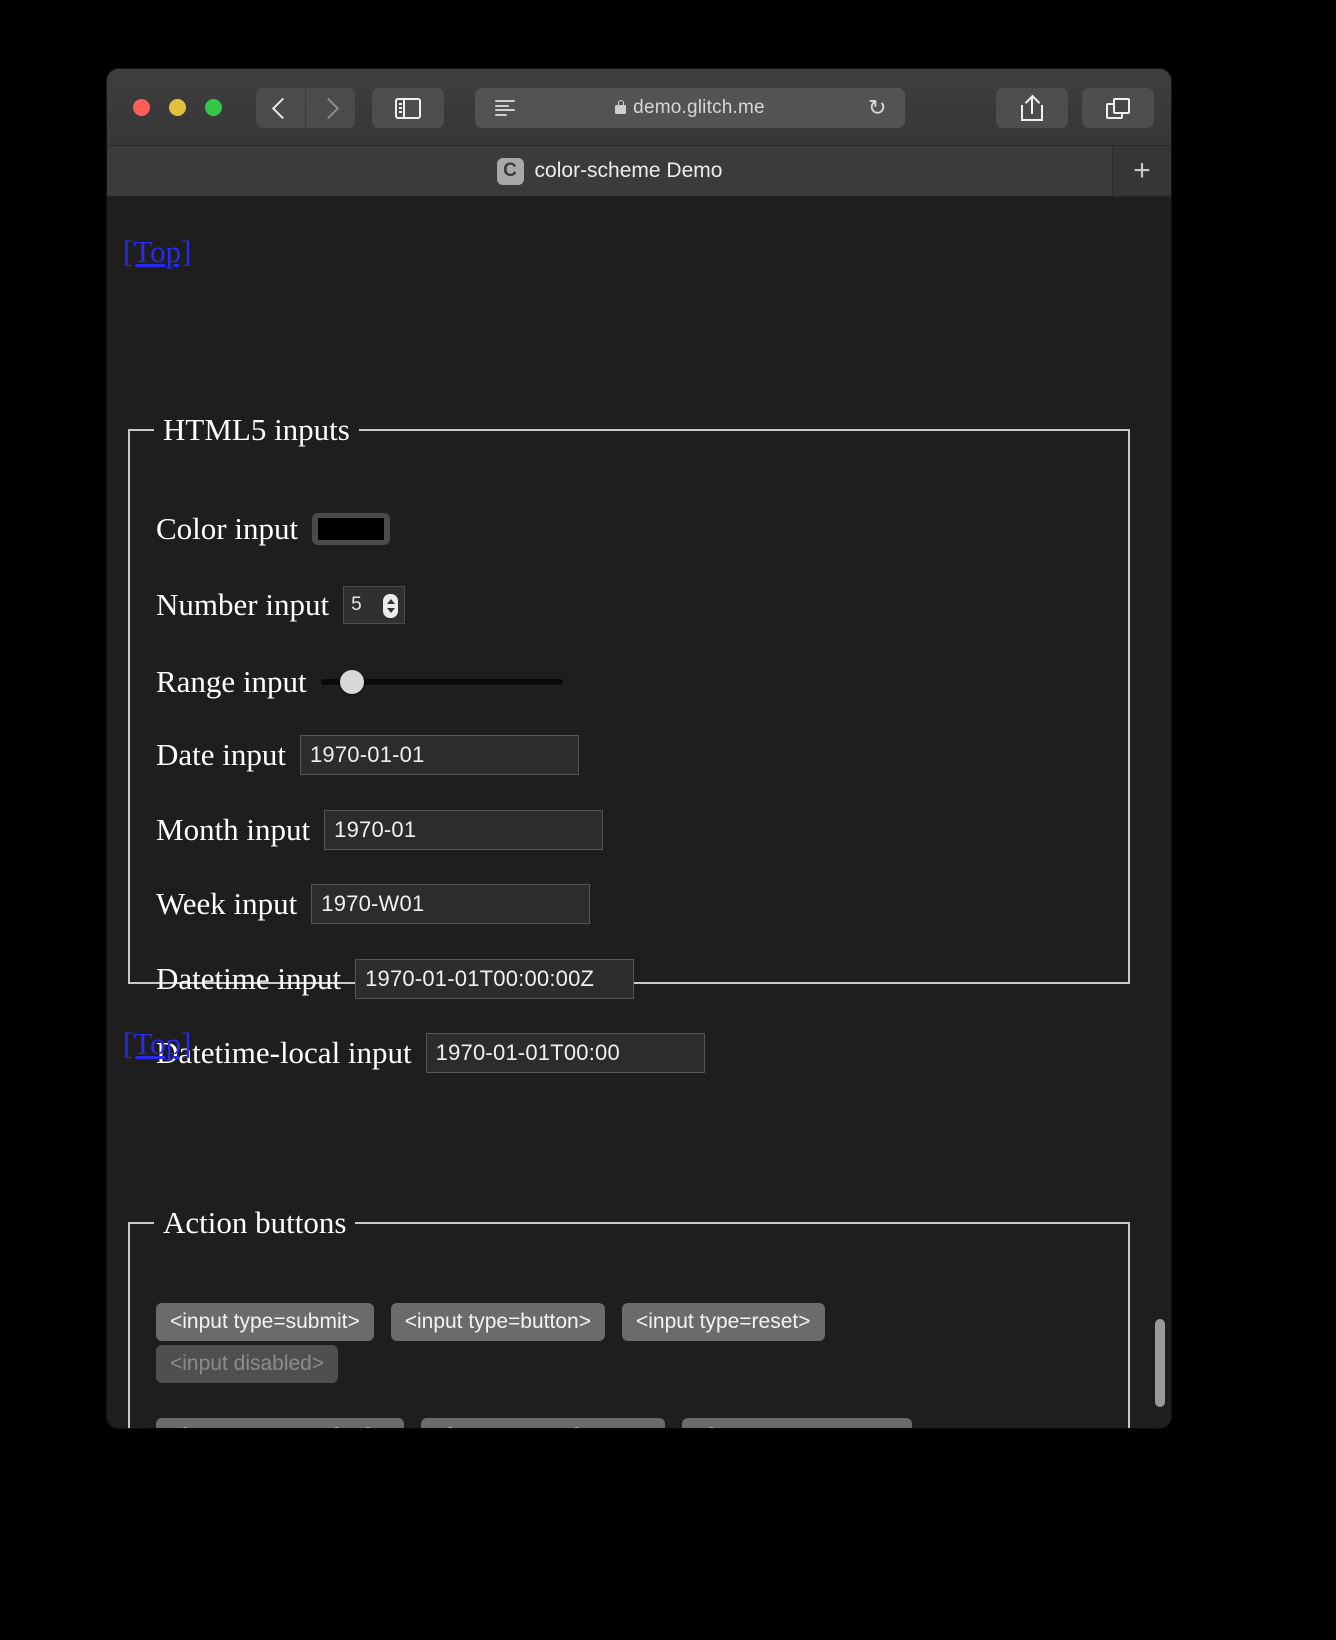  I want to click on tab-color-scheme-demo: C color-scheme Demo, so click(610, 171).